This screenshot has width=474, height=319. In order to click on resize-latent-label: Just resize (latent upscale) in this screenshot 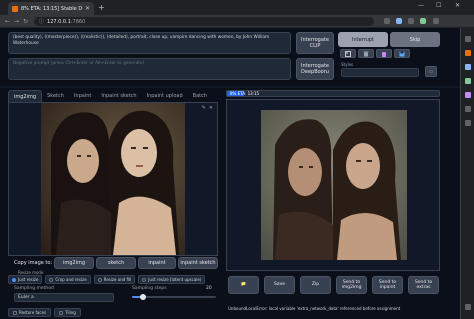, I will do `click(175, 279)`.